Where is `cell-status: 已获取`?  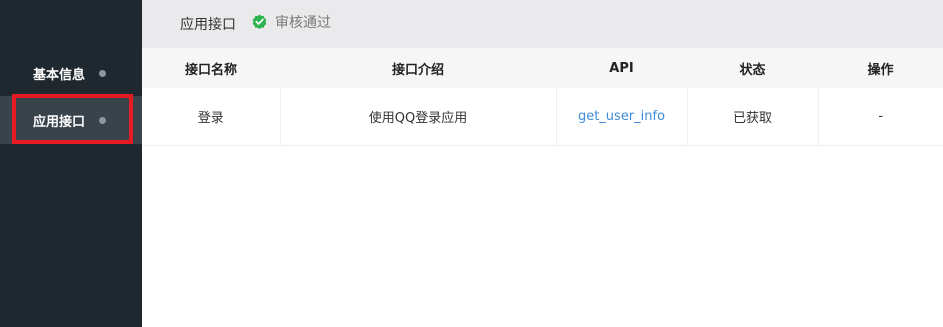 cell-status: 已获取 is located at coordinates (753, 117).